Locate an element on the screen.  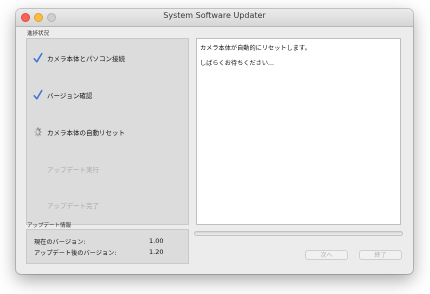
step-label: バージョン確認 is located at coordinates (70, 96).